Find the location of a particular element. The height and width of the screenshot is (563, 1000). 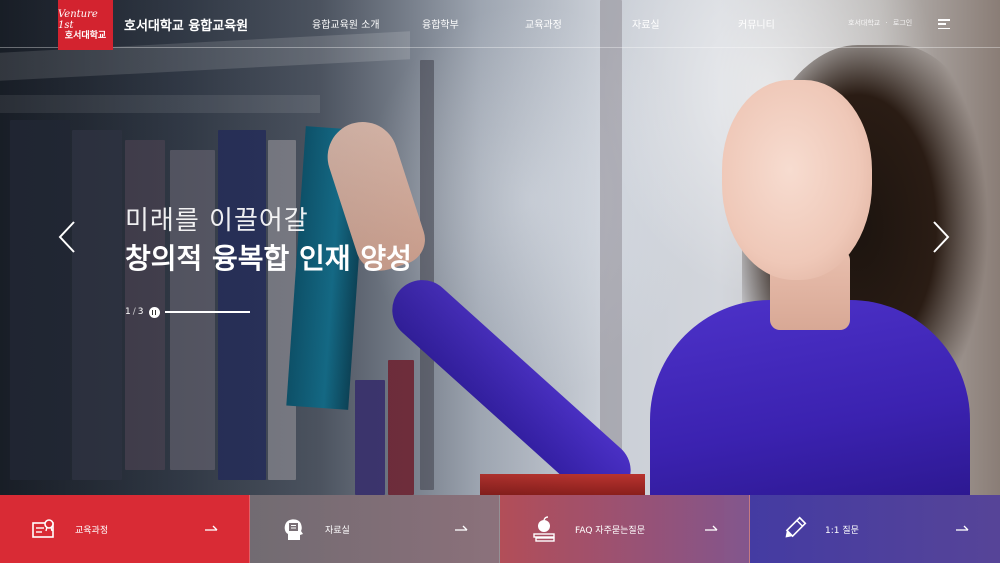

quick-link-label: 1:1 질문 is located at coordinates (842, 531).